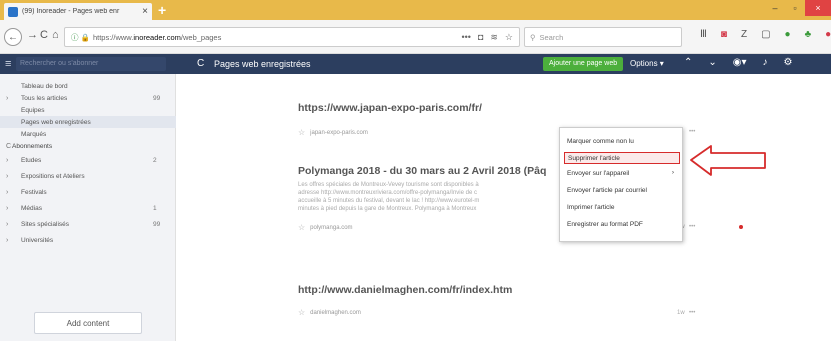 The image size is (831, 341). I want to click on search-icon: ⚲, so click(533, 37).